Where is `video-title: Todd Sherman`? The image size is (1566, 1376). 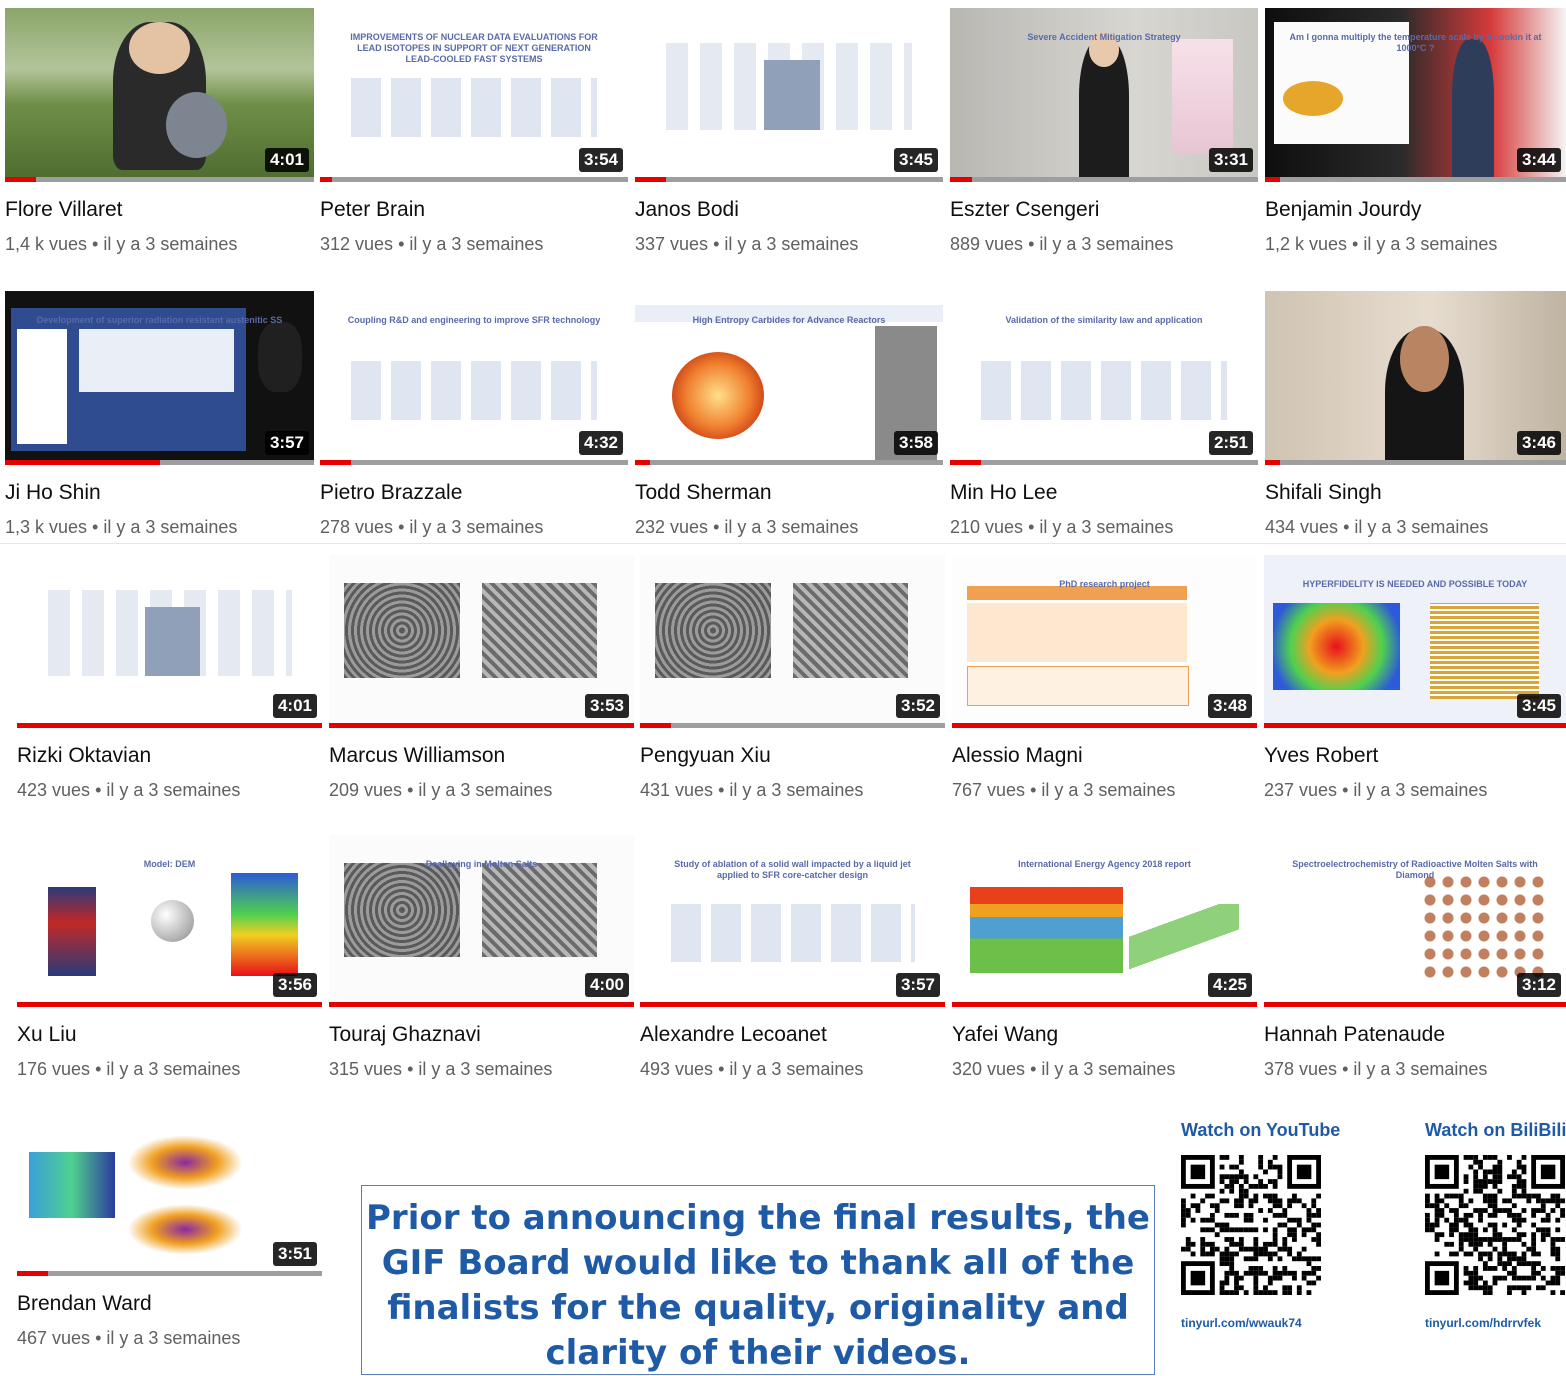
video-title: Todd Sherman is located at coordinates (789, 493).